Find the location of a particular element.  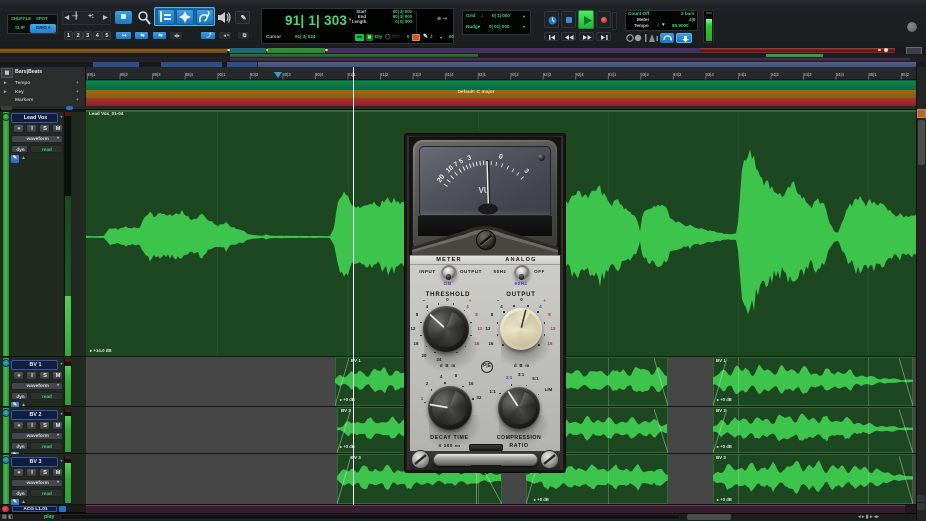

svg-text: 5 is located at coordinates (461, 161).